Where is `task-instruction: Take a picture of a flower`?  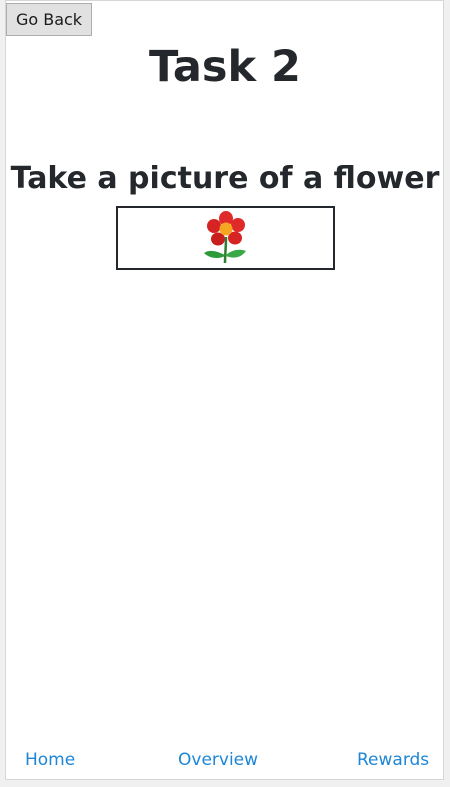 task-instruction: Take a picture of a flower is located at coordinates (225, 178).